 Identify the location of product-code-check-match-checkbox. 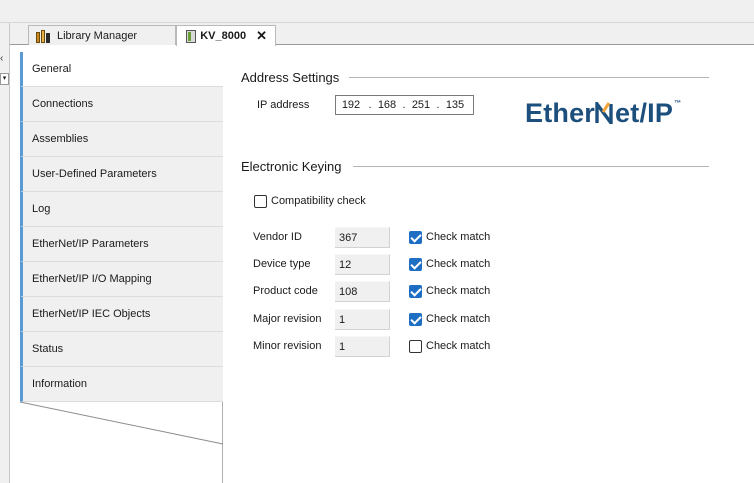
(415, 291).